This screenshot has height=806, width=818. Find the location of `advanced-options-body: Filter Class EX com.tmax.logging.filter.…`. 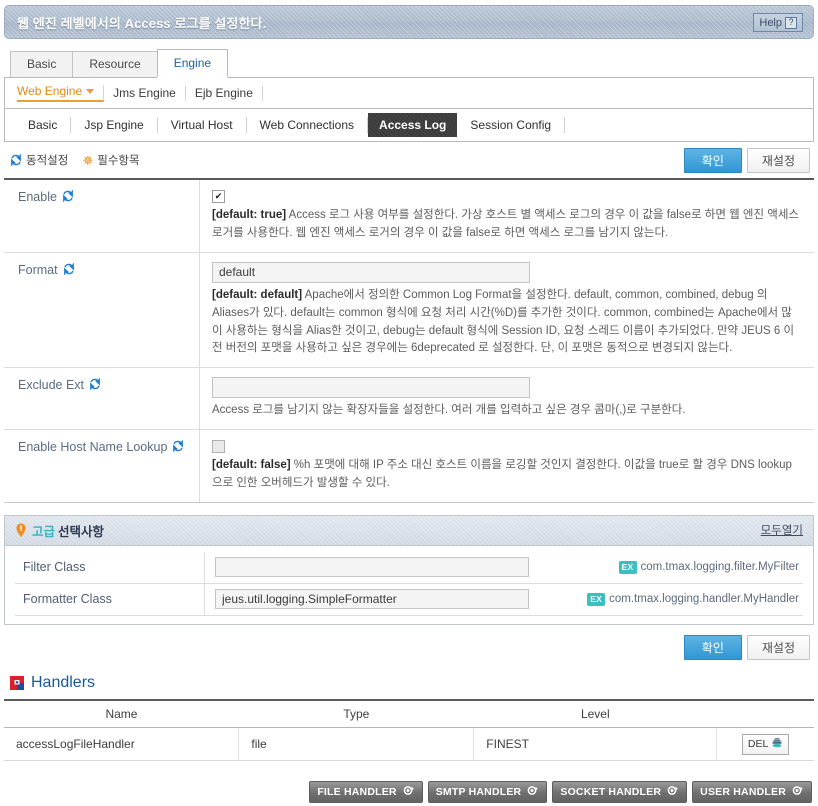

advanced-options-body: Filter Class EX com.tmax.logging.filter.… is located at coordinates (409, 585).